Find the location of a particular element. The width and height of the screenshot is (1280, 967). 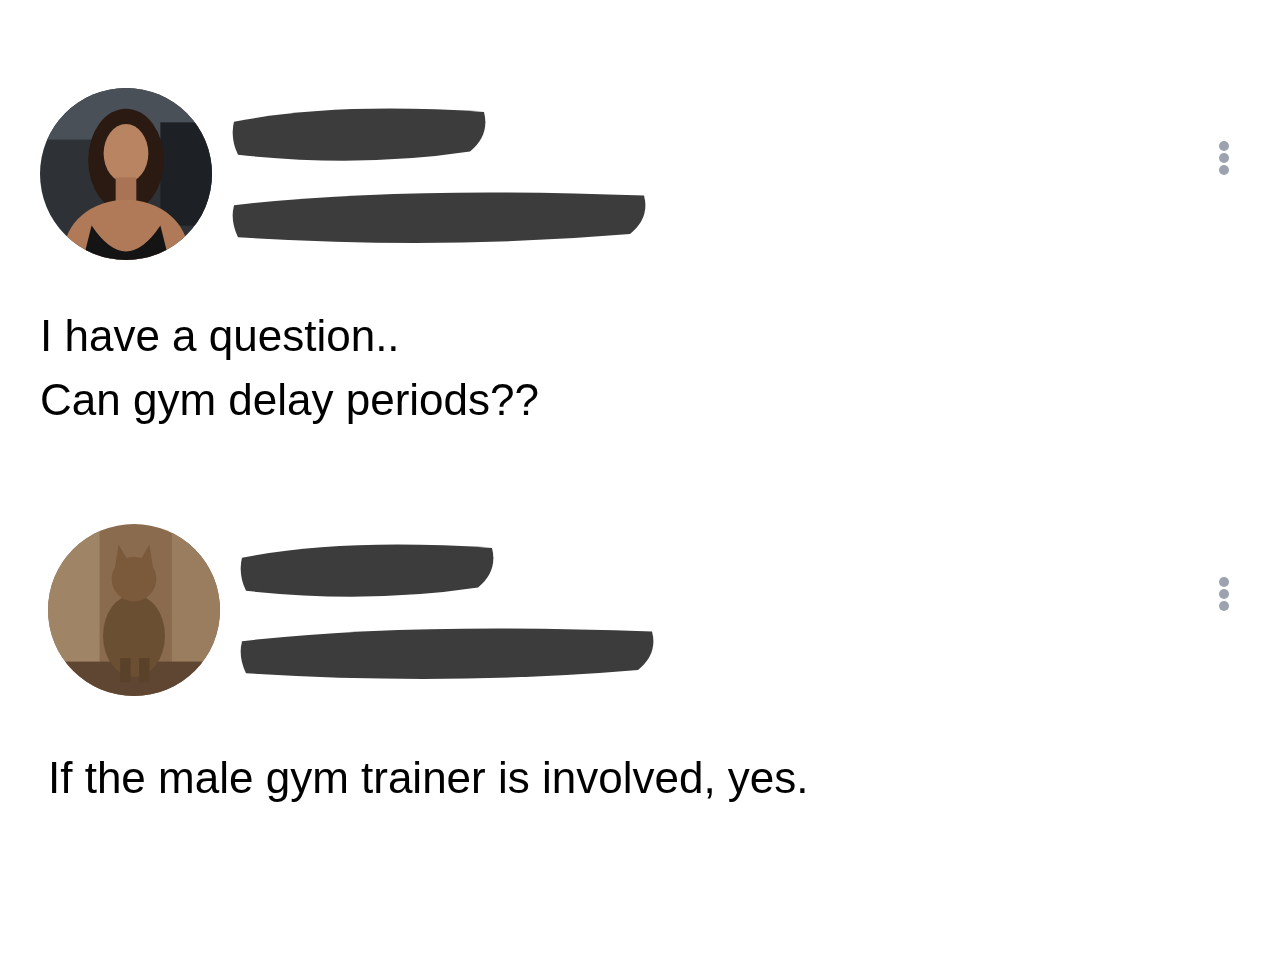

post-text: If the male gym trainer is involved, yes. is located at coordinates (429, 778).